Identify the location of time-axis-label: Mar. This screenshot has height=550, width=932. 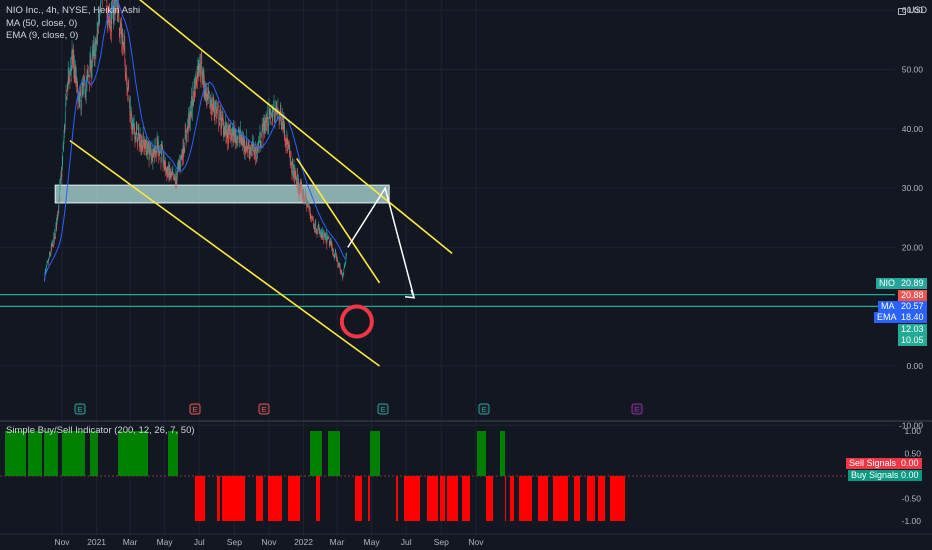
(130, 542).